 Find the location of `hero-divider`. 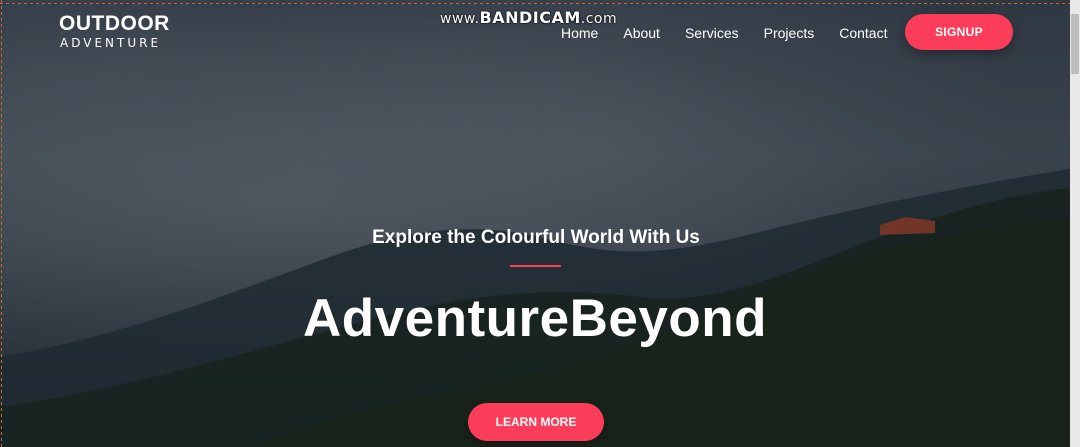

hero-divider is located at coordinates (535, 266).